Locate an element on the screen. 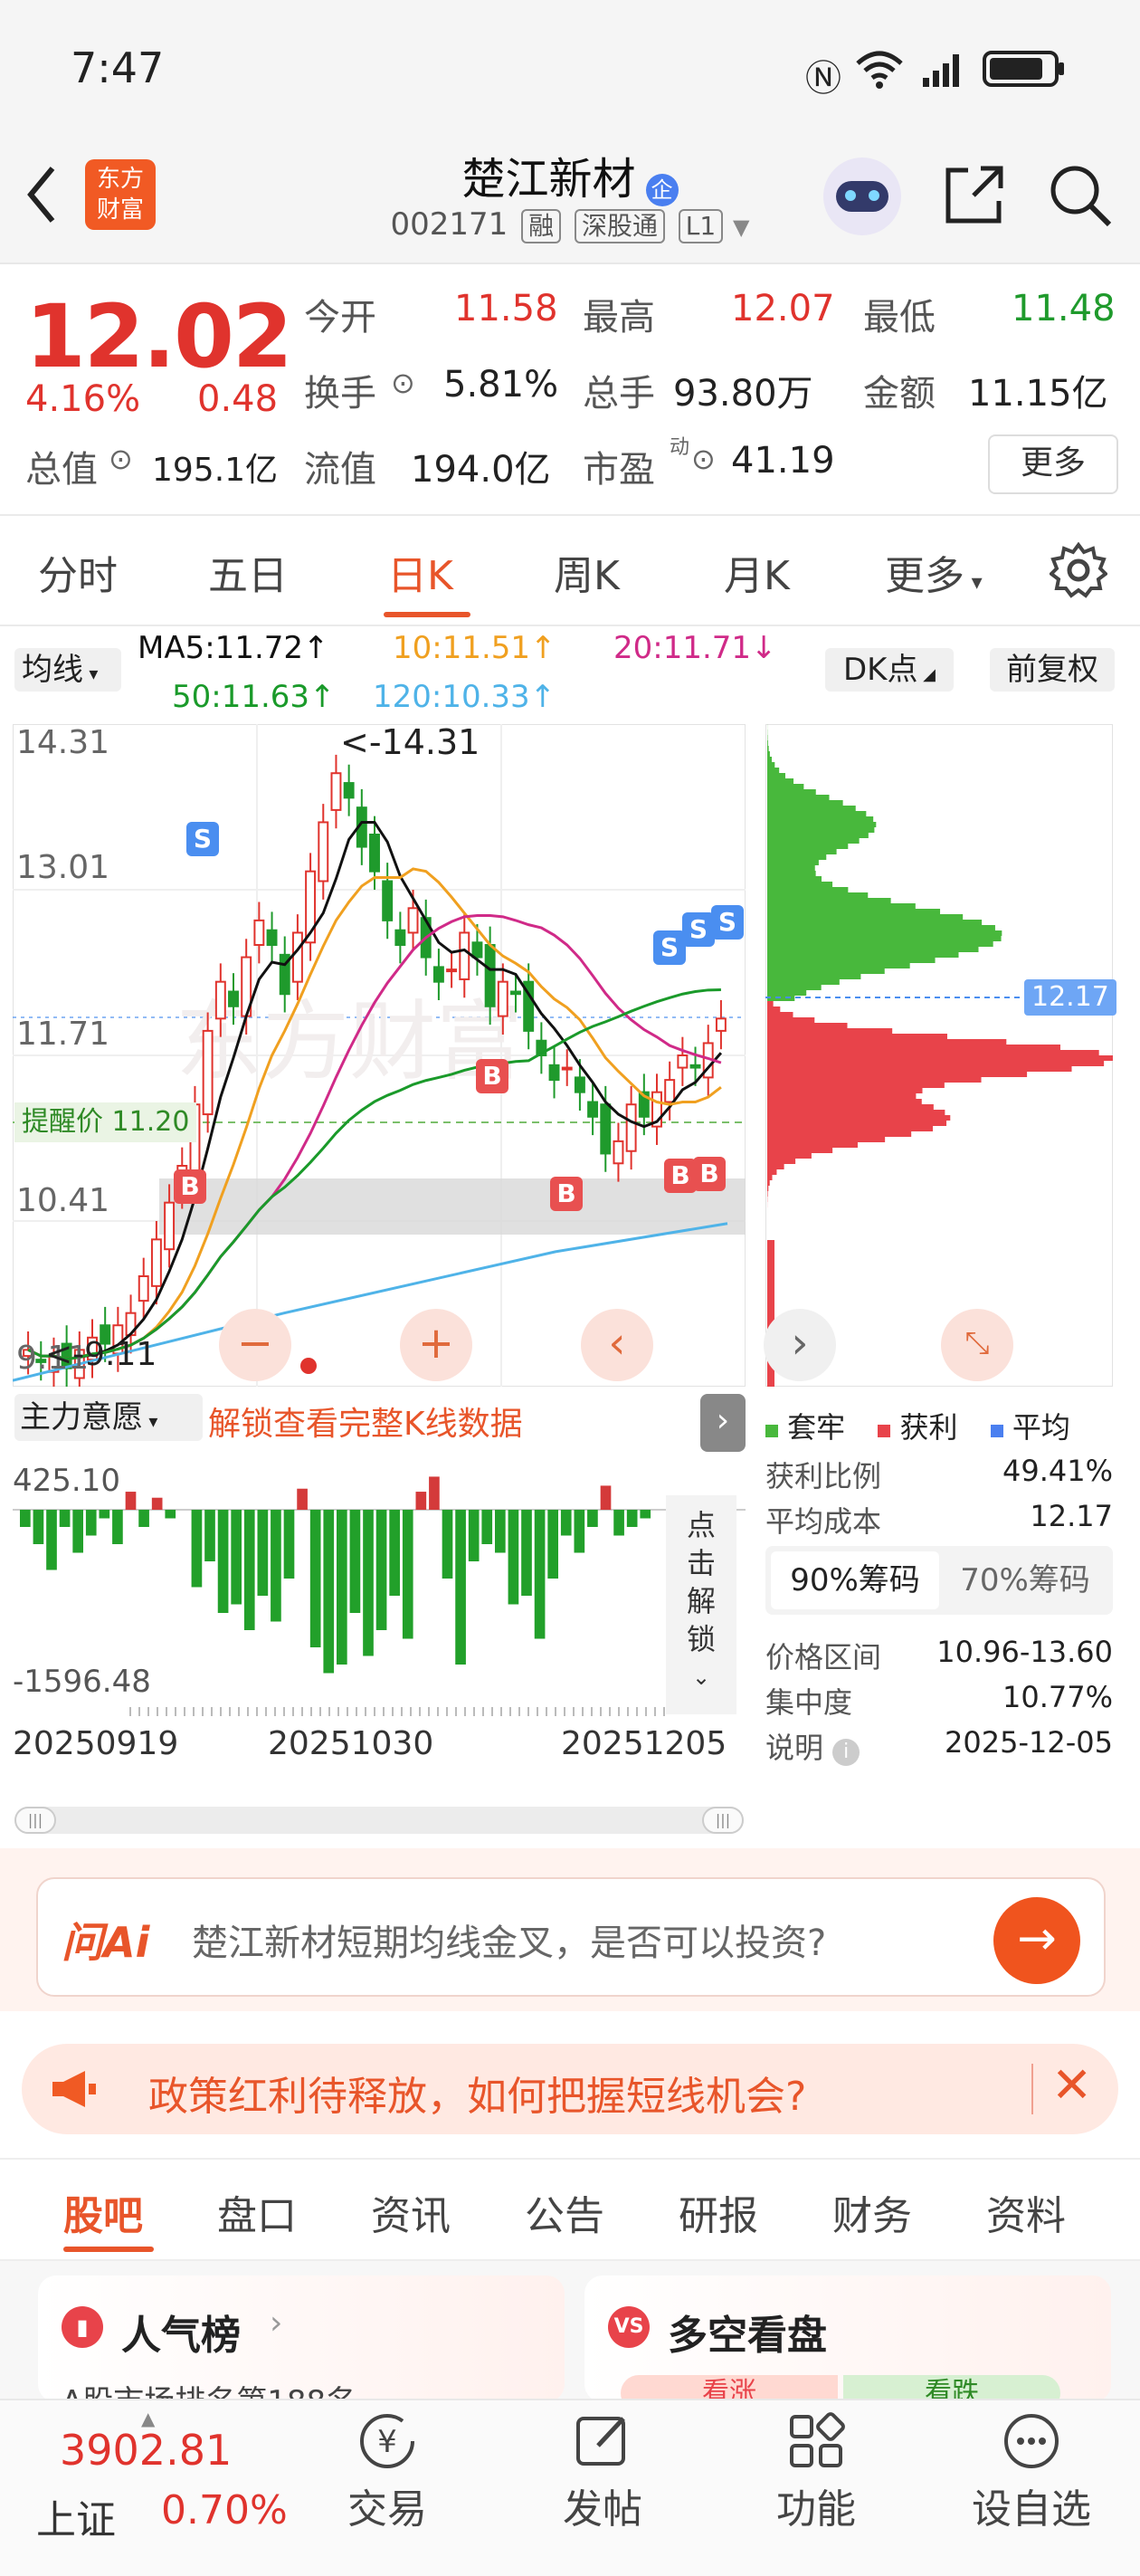 Image resolution: width=1140 pixels, height=2576 pixels. settings-gear-icon is located at coordinates (1078, 570).